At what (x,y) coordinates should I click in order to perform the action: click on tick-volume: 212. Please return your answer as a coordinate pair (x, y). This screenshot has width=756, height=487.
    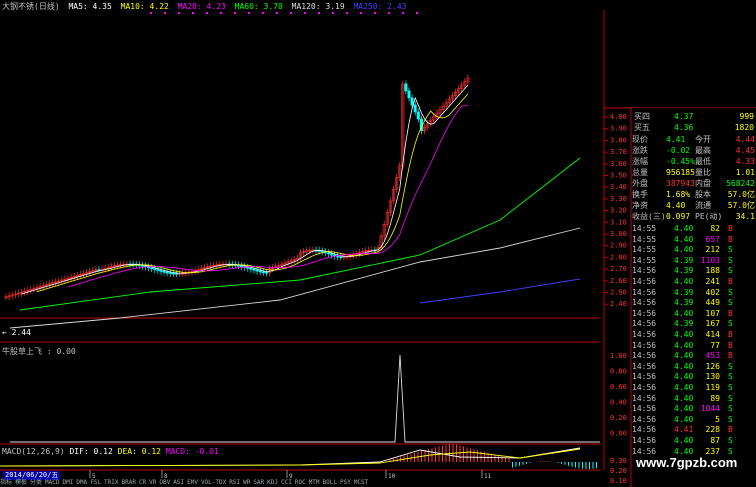
    Looking at the image, I should click on (712, 250).